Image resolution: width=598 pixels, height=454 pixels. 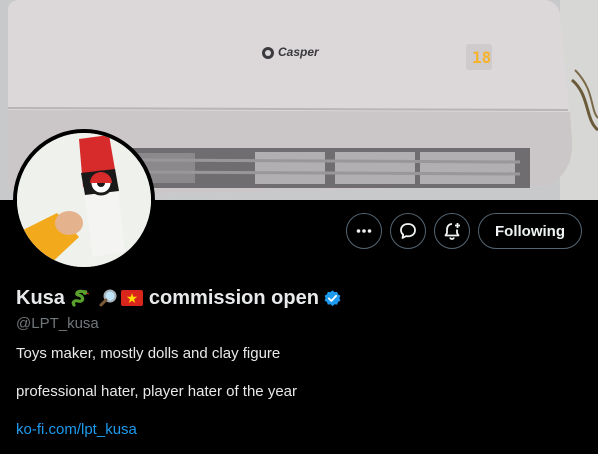 I want to click on display-name-tail: commission open, so click(x=233, y=297).